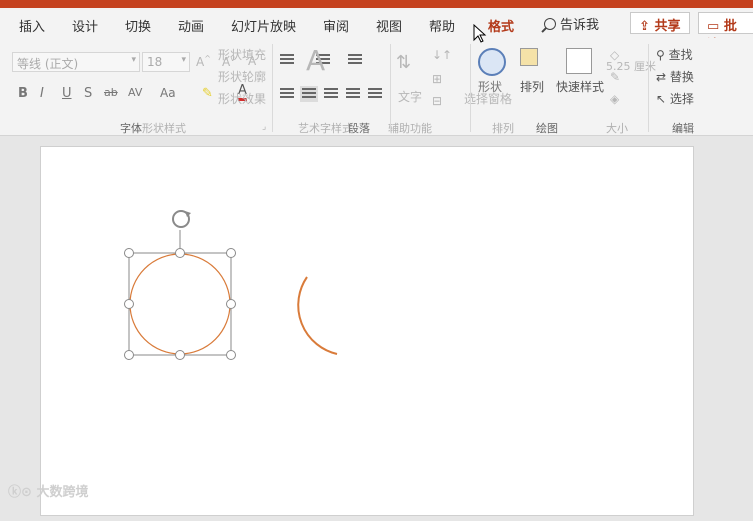 This screenshot has width=753, height=521. Describe the element at coordinates (231, 253) in the screenshot. I see `resize-handle-ne` at that location.